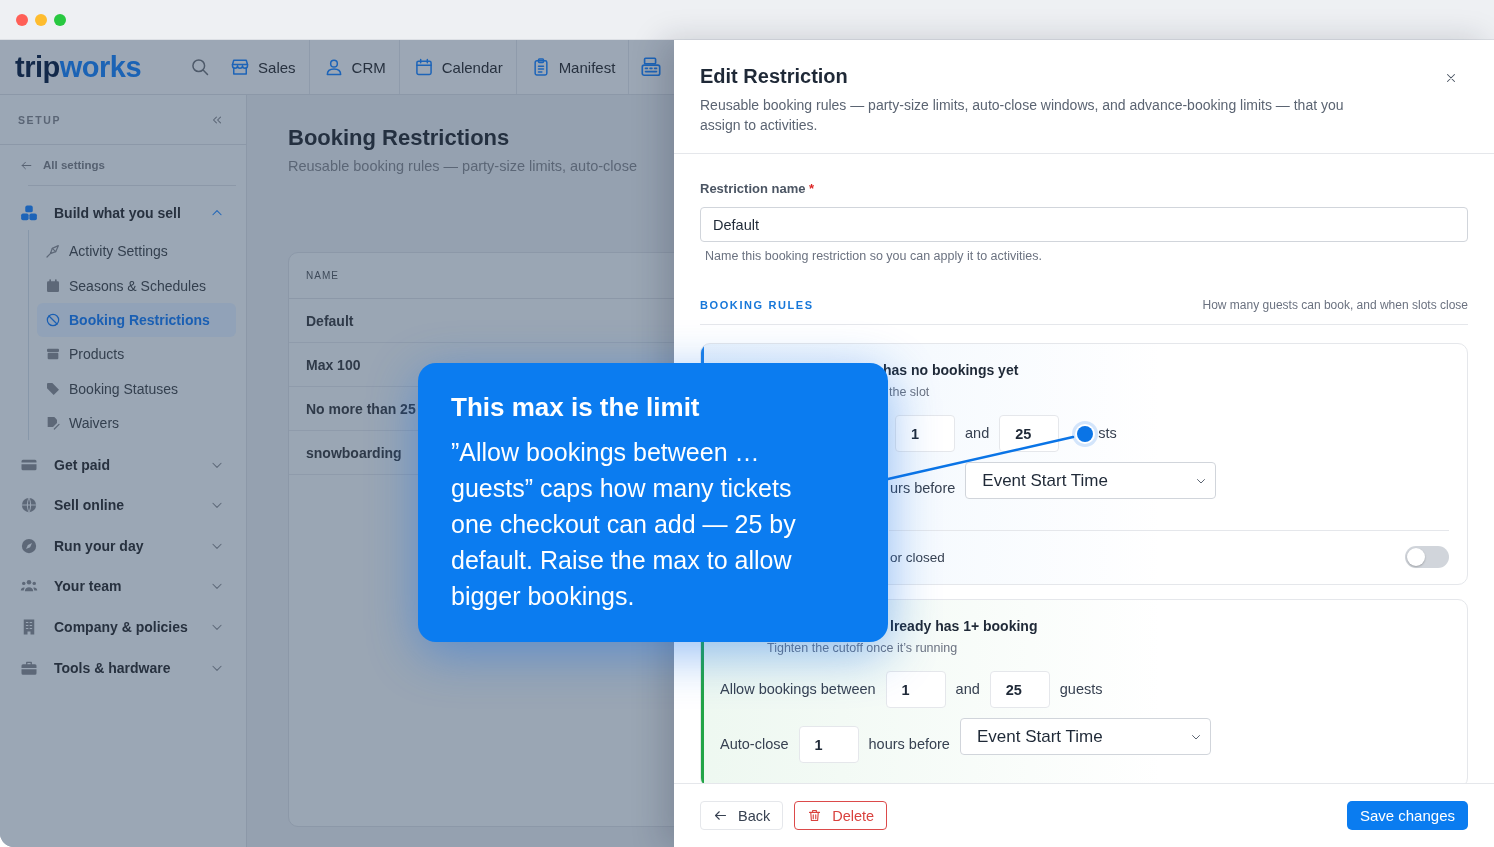  What do you see at coordinates (1407, 815) in the screenshot?
I see `save-button: Save changes` at bounding box center [1407, 815].